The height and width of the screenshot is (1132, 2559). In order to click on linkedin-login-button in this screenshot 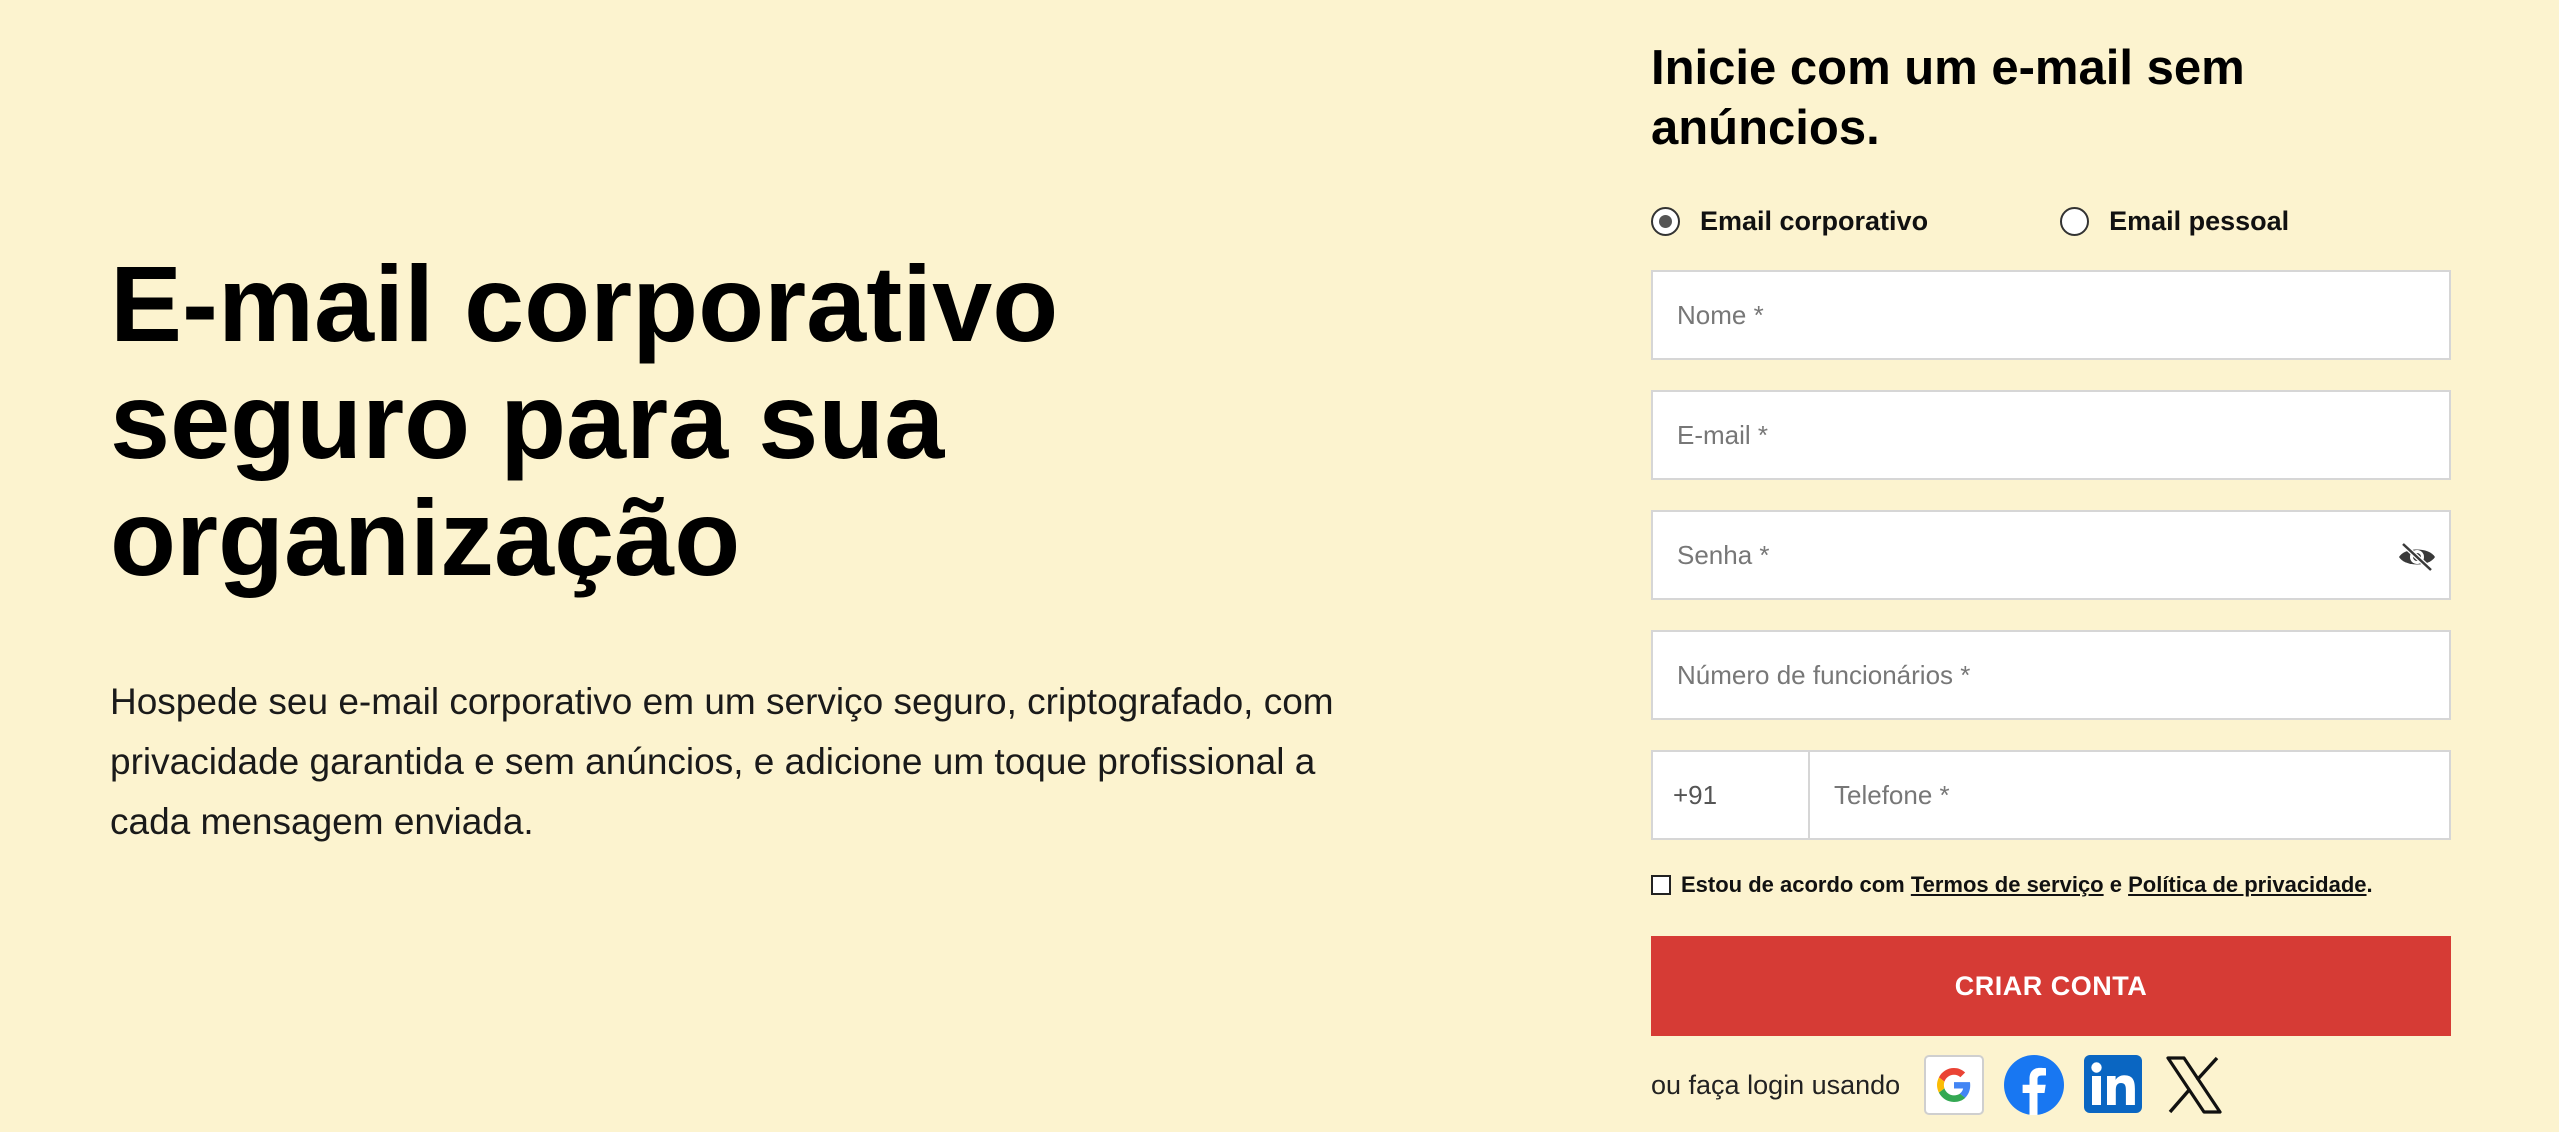, I will do `click(2114, 1085)`.